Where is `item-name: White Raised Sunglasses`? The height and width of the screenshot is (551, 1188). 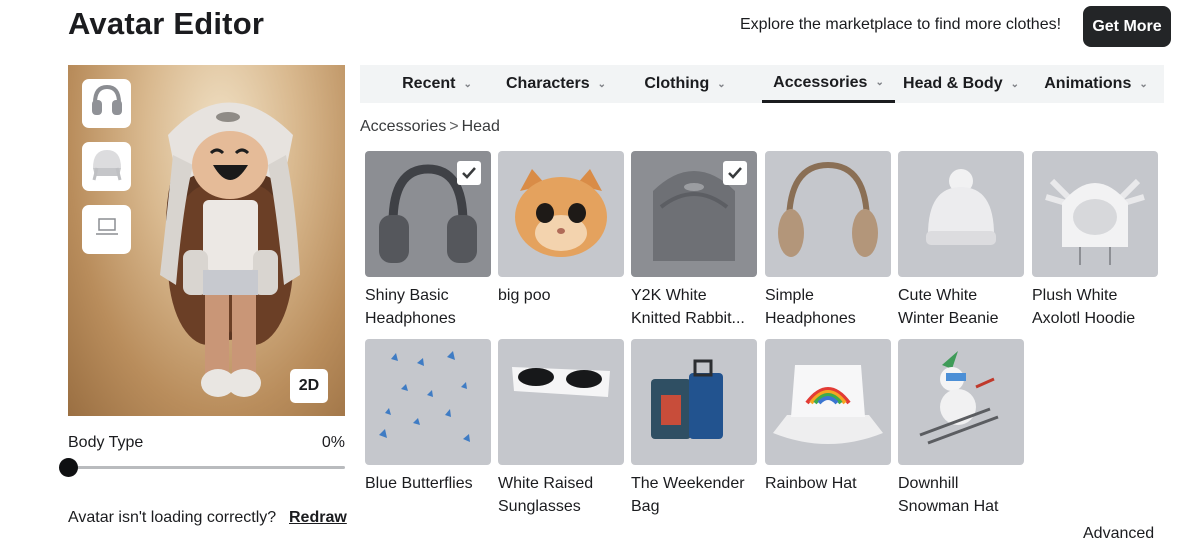
item-name: White Raised Sunglasses is located at coordinates (546, 495).